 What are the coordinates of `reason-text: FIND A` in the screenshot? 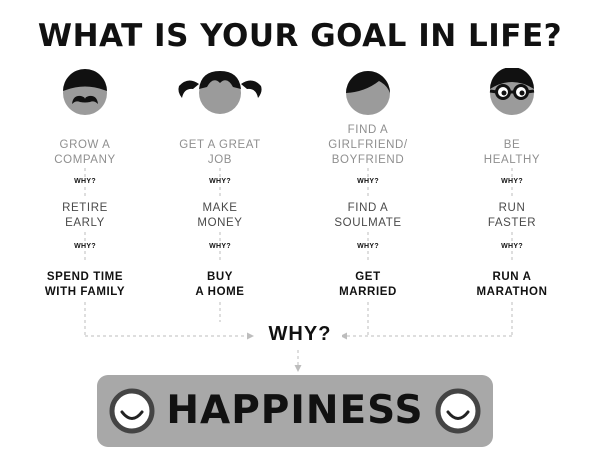 It's located at (368, 208).